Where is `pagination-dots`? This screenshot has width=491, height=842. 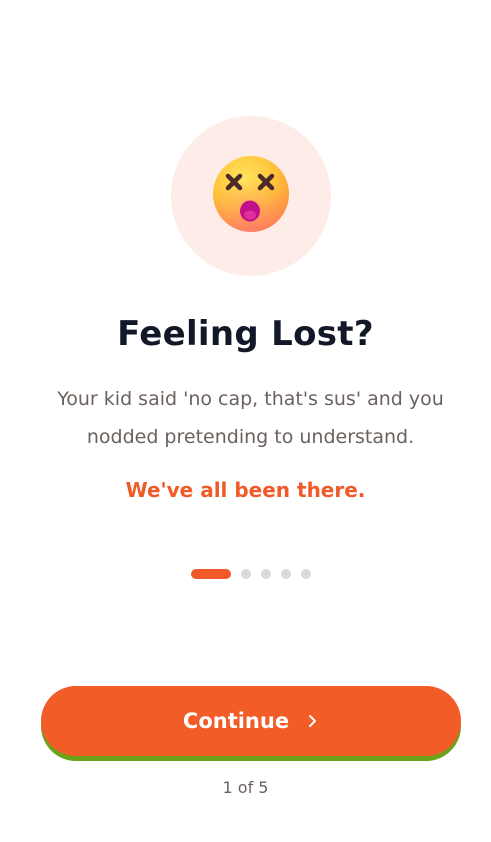 pagination-dots is located at coordinates (251, 574).